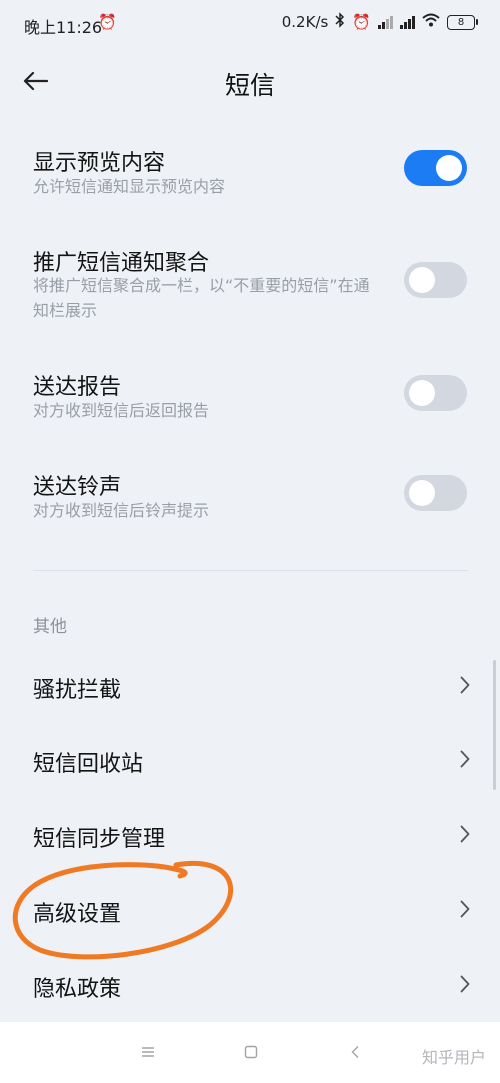 The width and height of the screenshot is (500, 1083). I want to click on status-time: 晚上11:26, so click(63, 27).